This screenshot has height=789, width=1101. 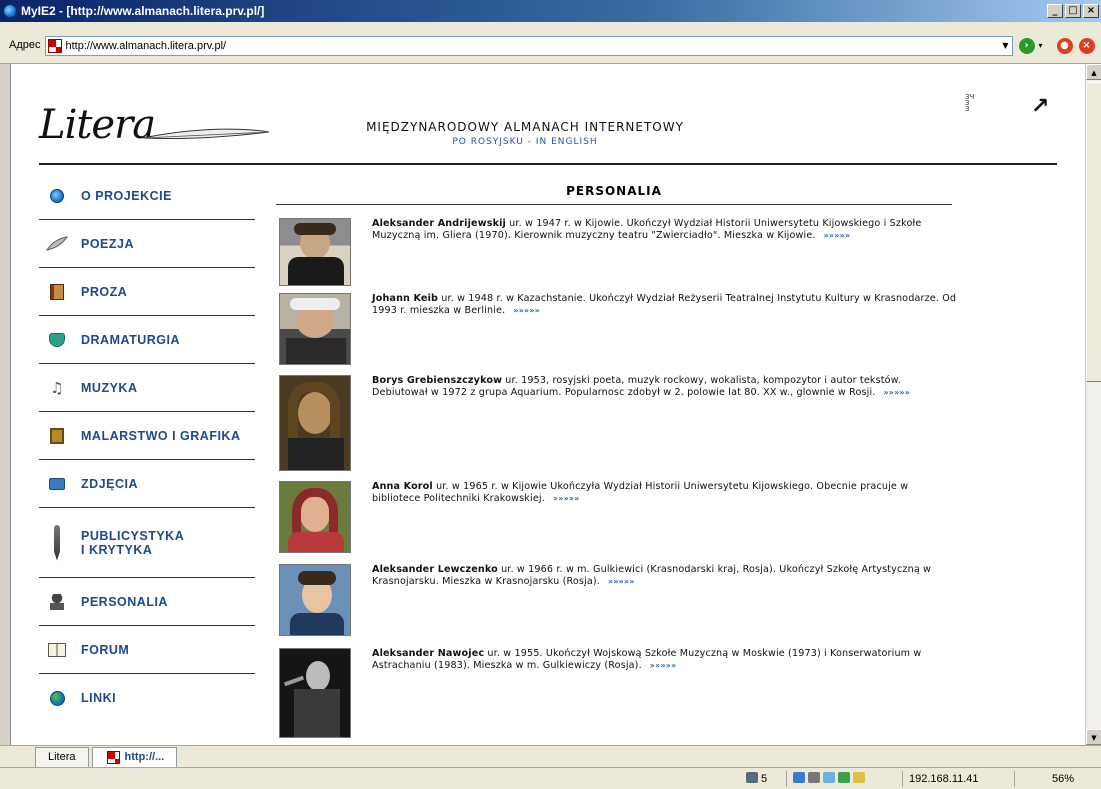 I want to click on person-name: Aleksander Nawojec, so click(x=428, y=653).